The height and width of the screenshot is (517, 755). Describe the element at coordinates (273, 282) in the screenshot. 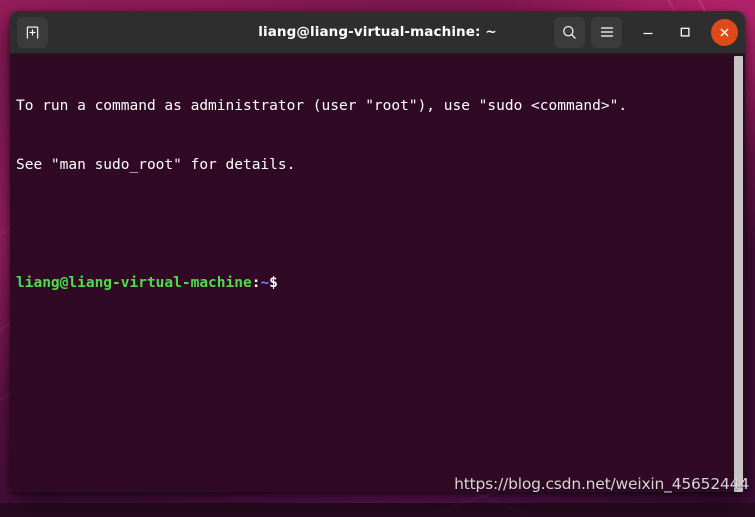

I see `prompt-sigil: $` at that location.